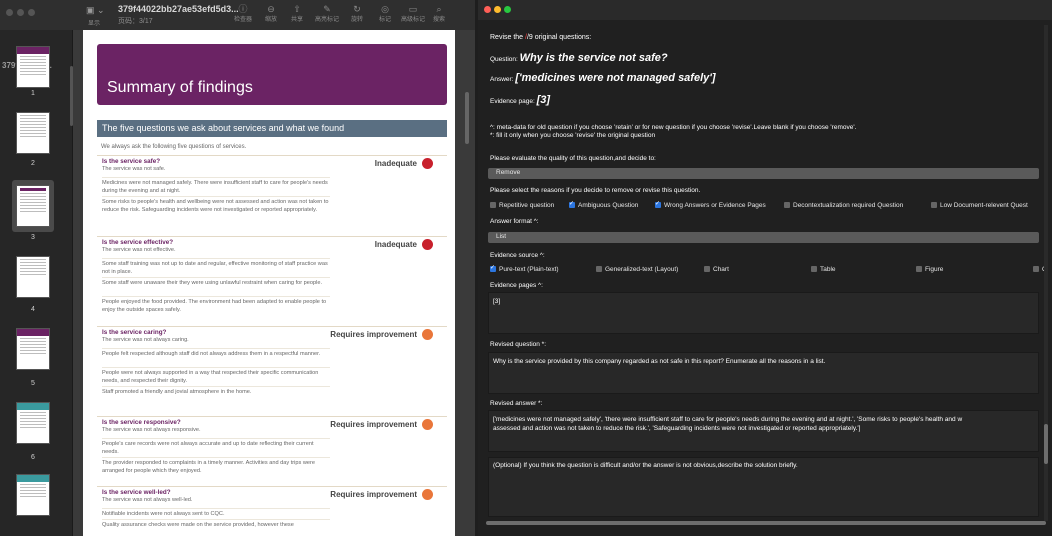 The image size is (1052, 536). I want to click on toolbar-label: 旋转, so click(356, 20).